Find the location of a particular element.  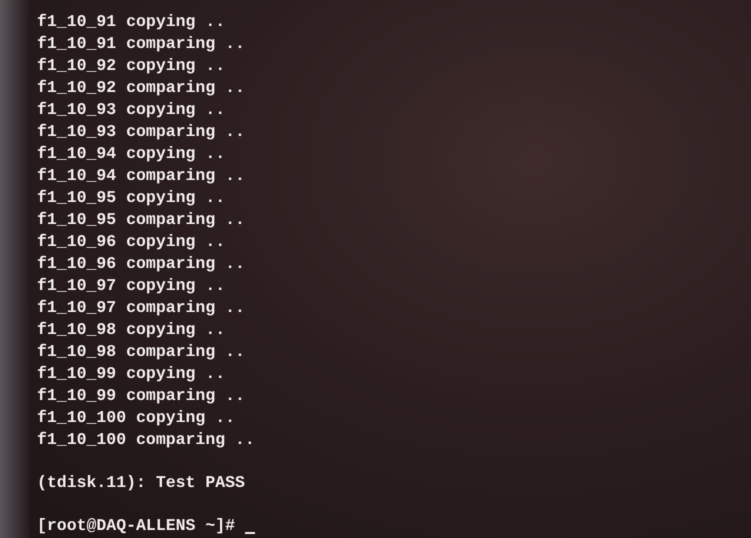

test-result: (tdisk.11): Test PASS is located at coordinates (141, 483).